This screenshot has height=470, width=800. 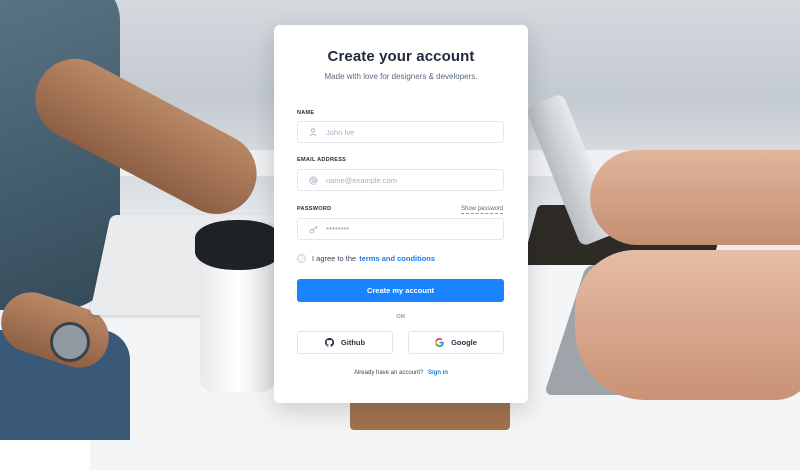 I want to click on user-icon, so click(x=313, y=132).